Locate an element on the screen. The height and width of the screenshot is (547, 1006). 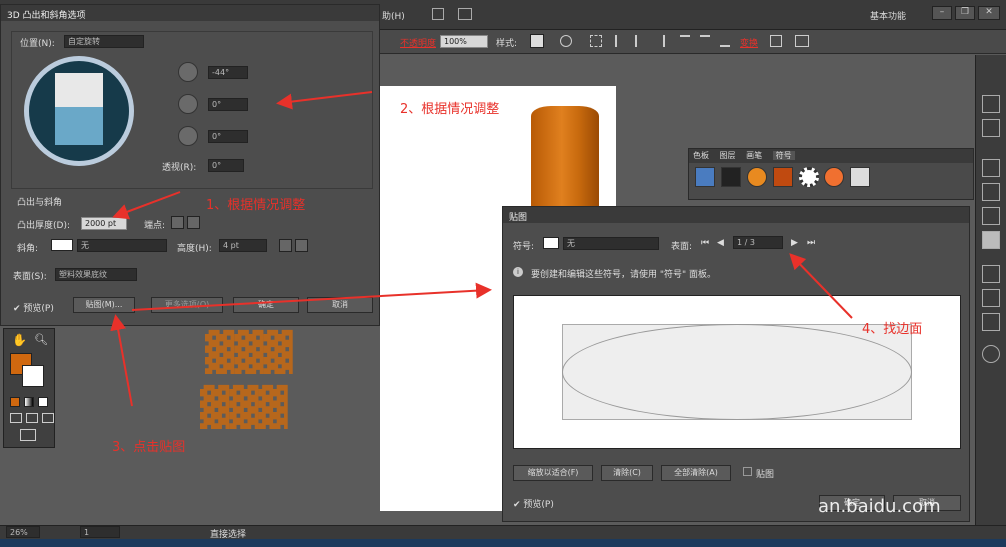
annotation-4: 4、找边面 is located at coordinates (892, 329).